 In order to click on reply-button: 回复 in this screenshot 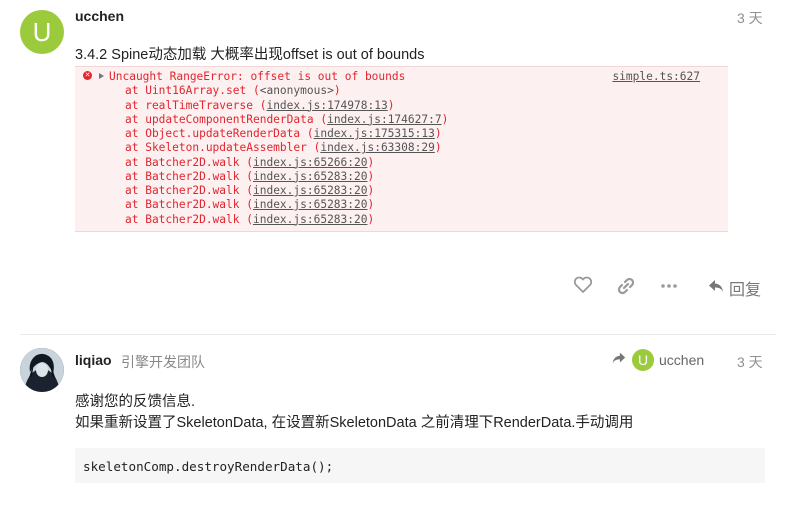, I will do `click(734, 288)`.